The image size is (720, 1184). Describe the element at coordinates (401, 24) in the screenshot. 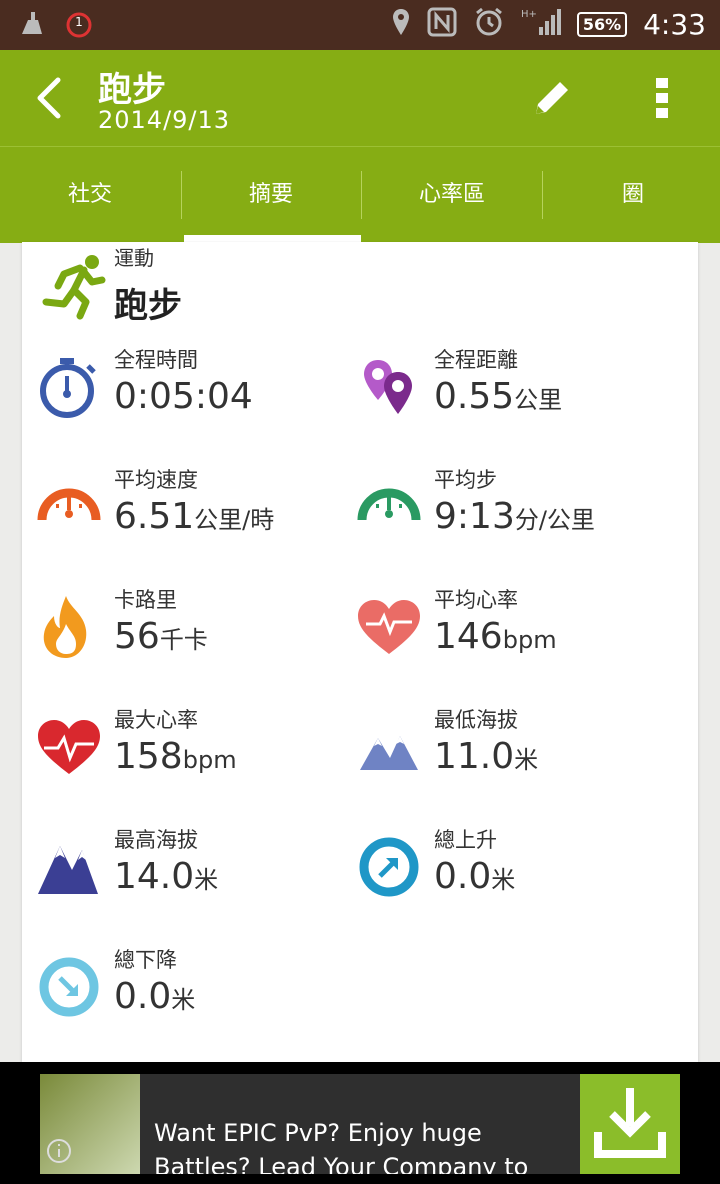

I see `location-icon` at that location.